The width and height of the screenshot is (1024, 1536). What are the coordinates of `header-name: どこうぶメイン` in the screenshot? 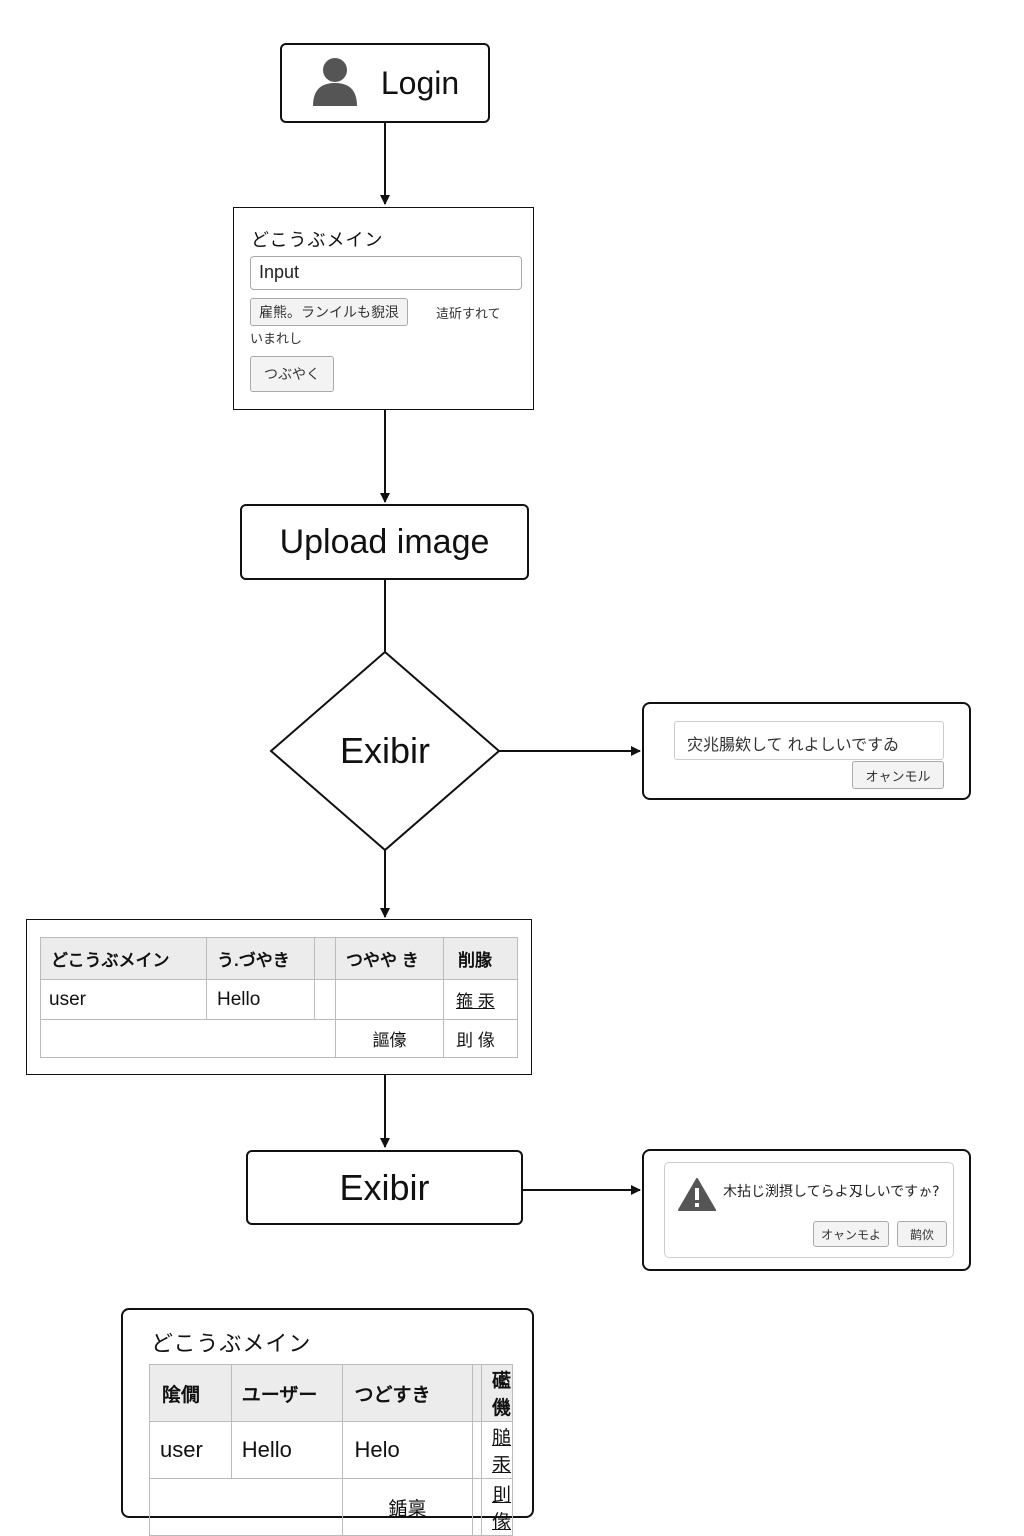 It's located at (123, 958).